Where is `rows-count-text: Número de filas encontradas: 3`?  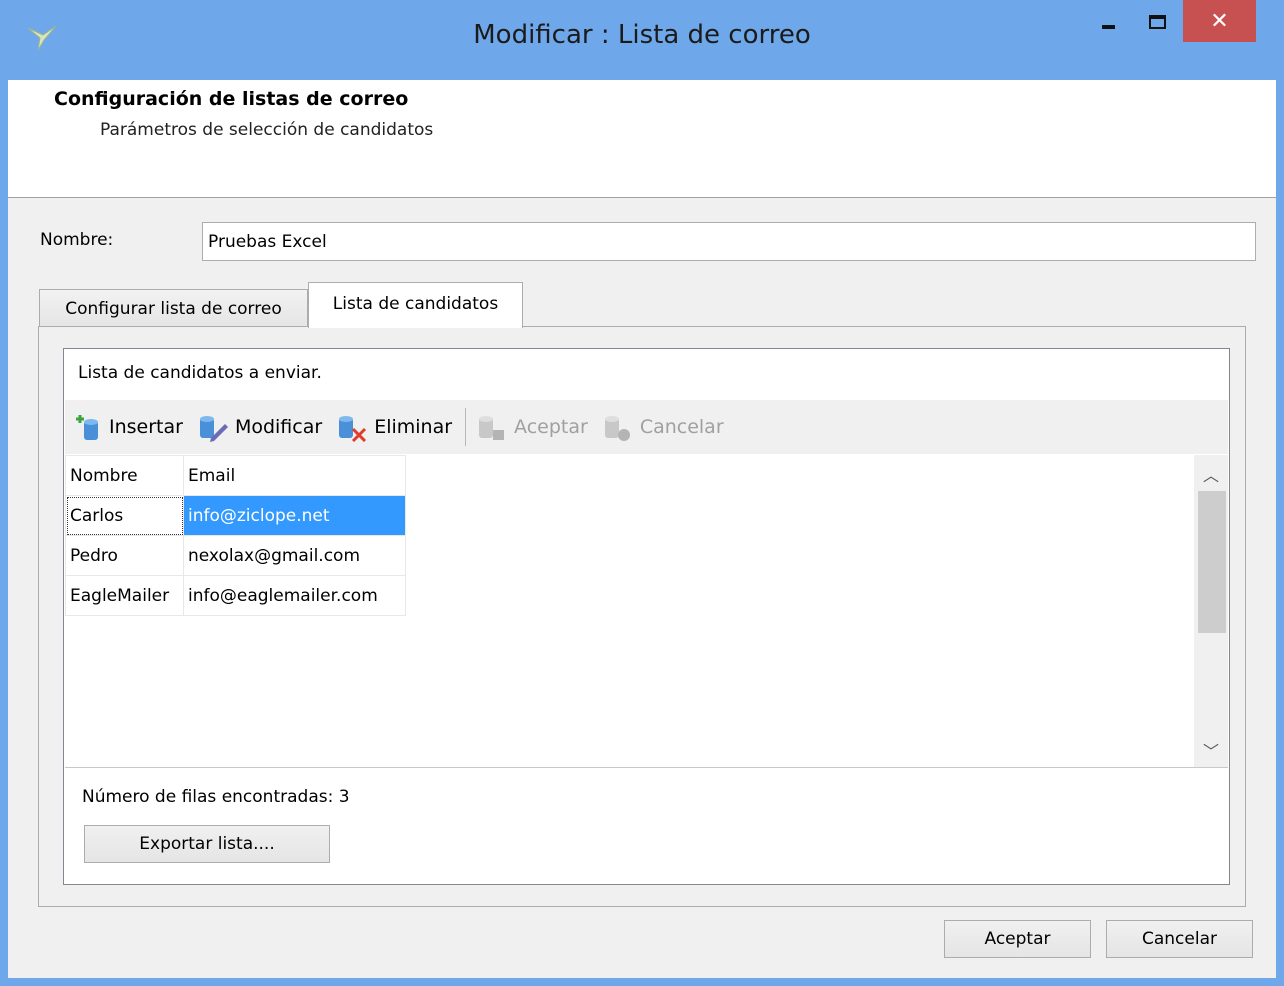
rows-count-text: Número de filas encontradas: 3 is located at coordinates (216, 797).